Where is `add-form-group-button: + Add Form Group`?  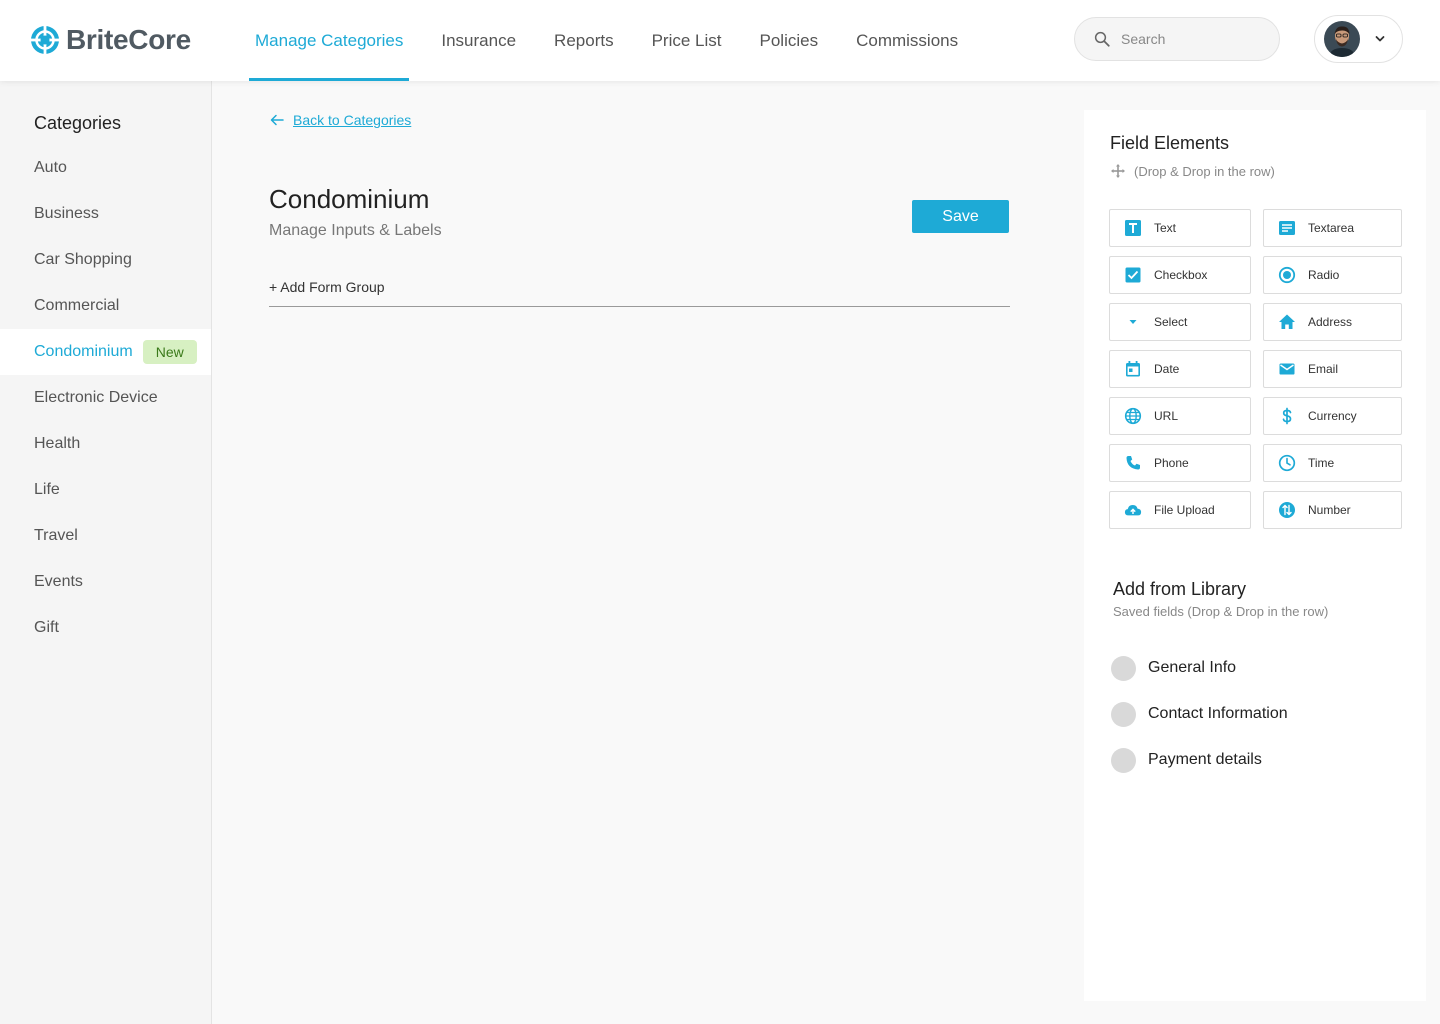
add-form-group-button: + Add Form Group is located at coordinates (327, 287).